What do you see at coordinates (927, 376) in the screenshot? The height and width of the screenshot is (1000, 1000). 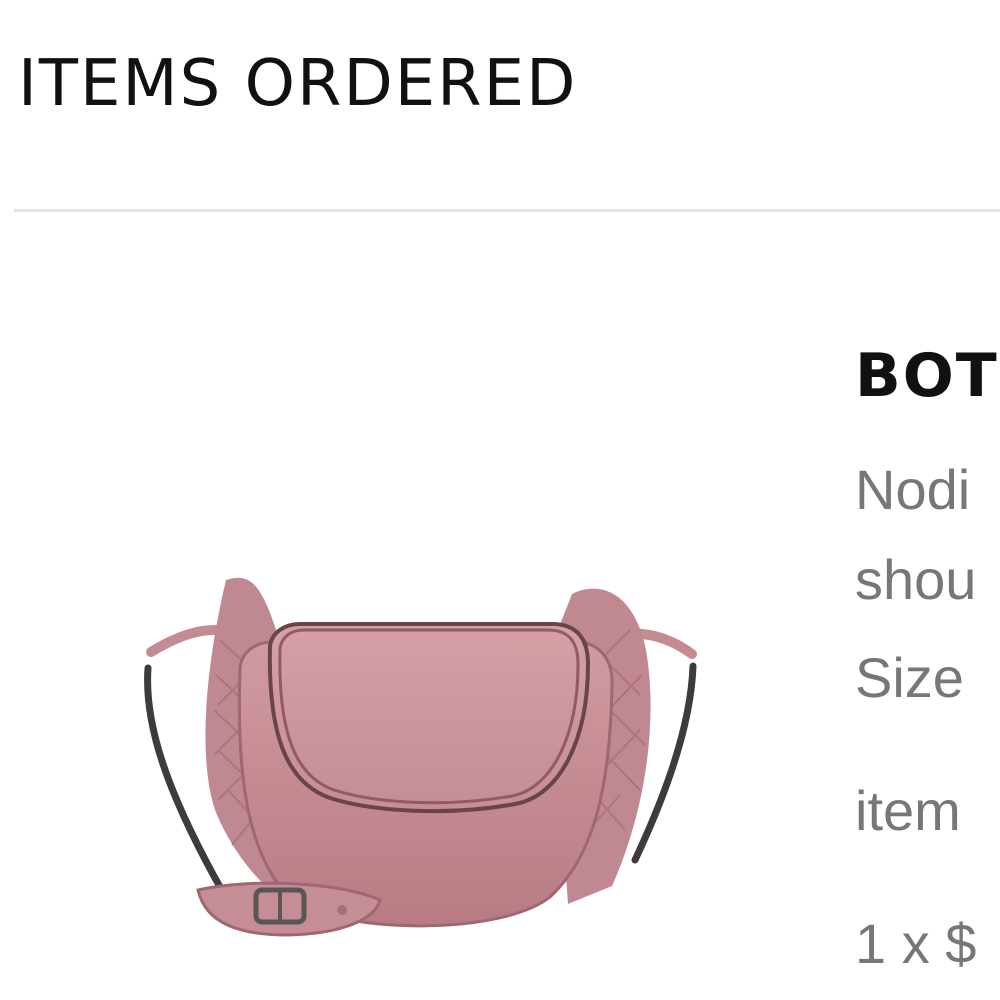 I see `product-brand: BOTT` at bounding box center [927, 376].